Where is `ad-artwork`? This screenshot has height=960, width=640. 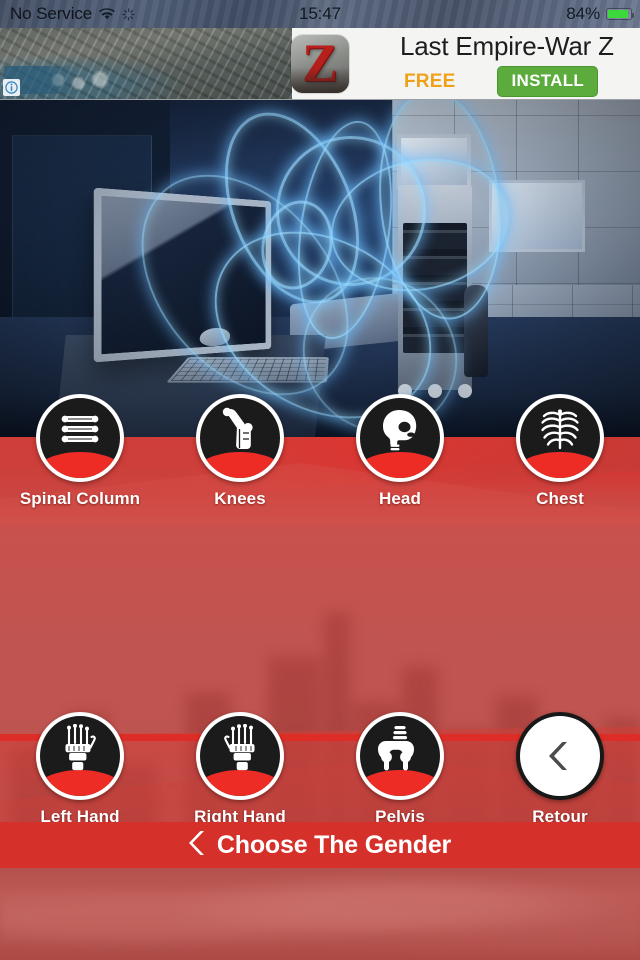 ad-artwork is located at coordinates (146, 63).